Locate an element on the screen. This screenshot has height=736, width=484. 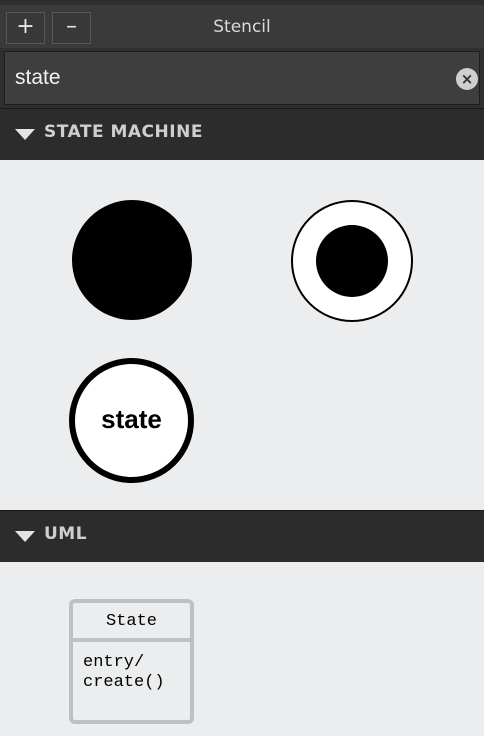
uml-state-body-line2: create() is located at coordinates (124, 682).